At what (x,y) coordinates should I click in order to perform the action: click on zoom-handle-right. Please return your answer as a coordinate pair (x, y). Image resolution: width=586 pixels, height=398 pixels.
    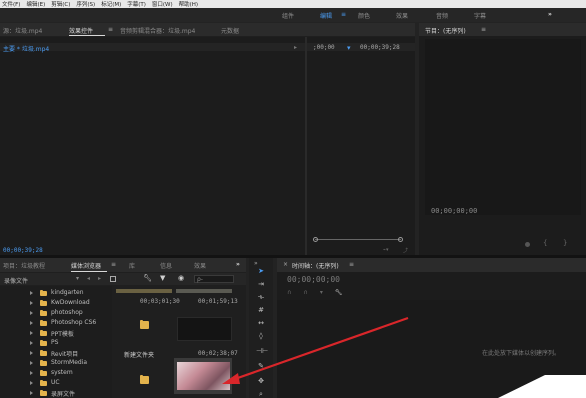
    Looking at the image, I should click on (400, 239).